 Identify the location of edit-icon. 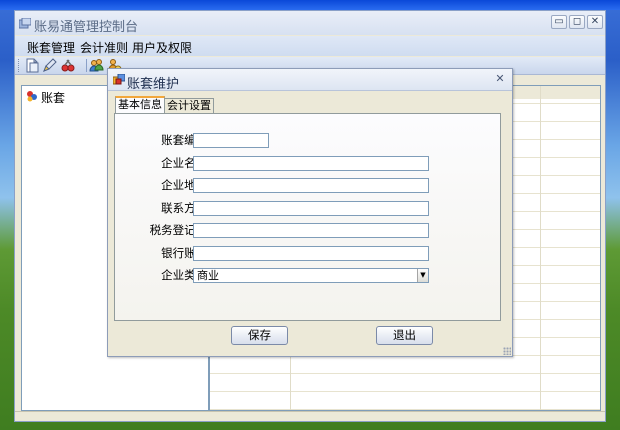
(49, 65).